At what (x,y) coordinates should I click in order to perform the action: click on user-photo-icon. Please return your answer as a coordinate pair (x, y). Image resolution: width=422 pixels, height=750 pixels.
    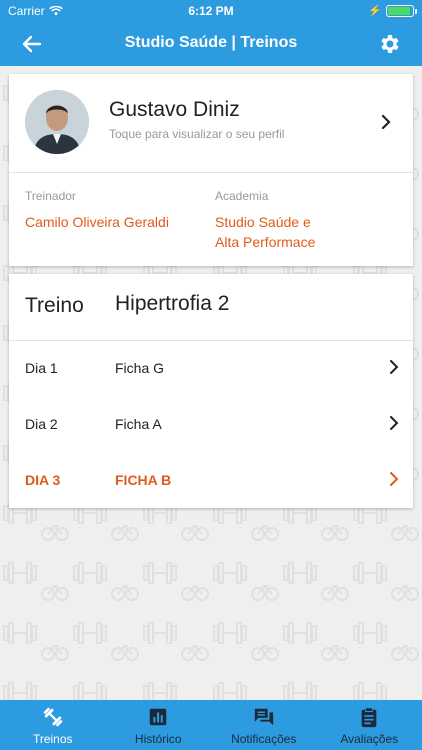
    Looking at the image, I should click on (57, 122).